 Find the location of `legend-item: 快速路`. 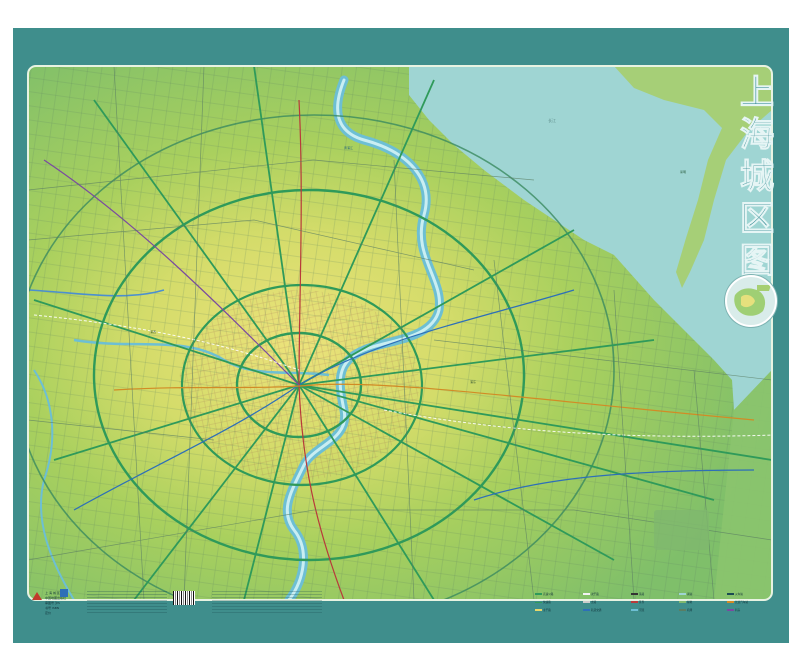

legend-item: 快速路 is located at coordinates (543, 602).